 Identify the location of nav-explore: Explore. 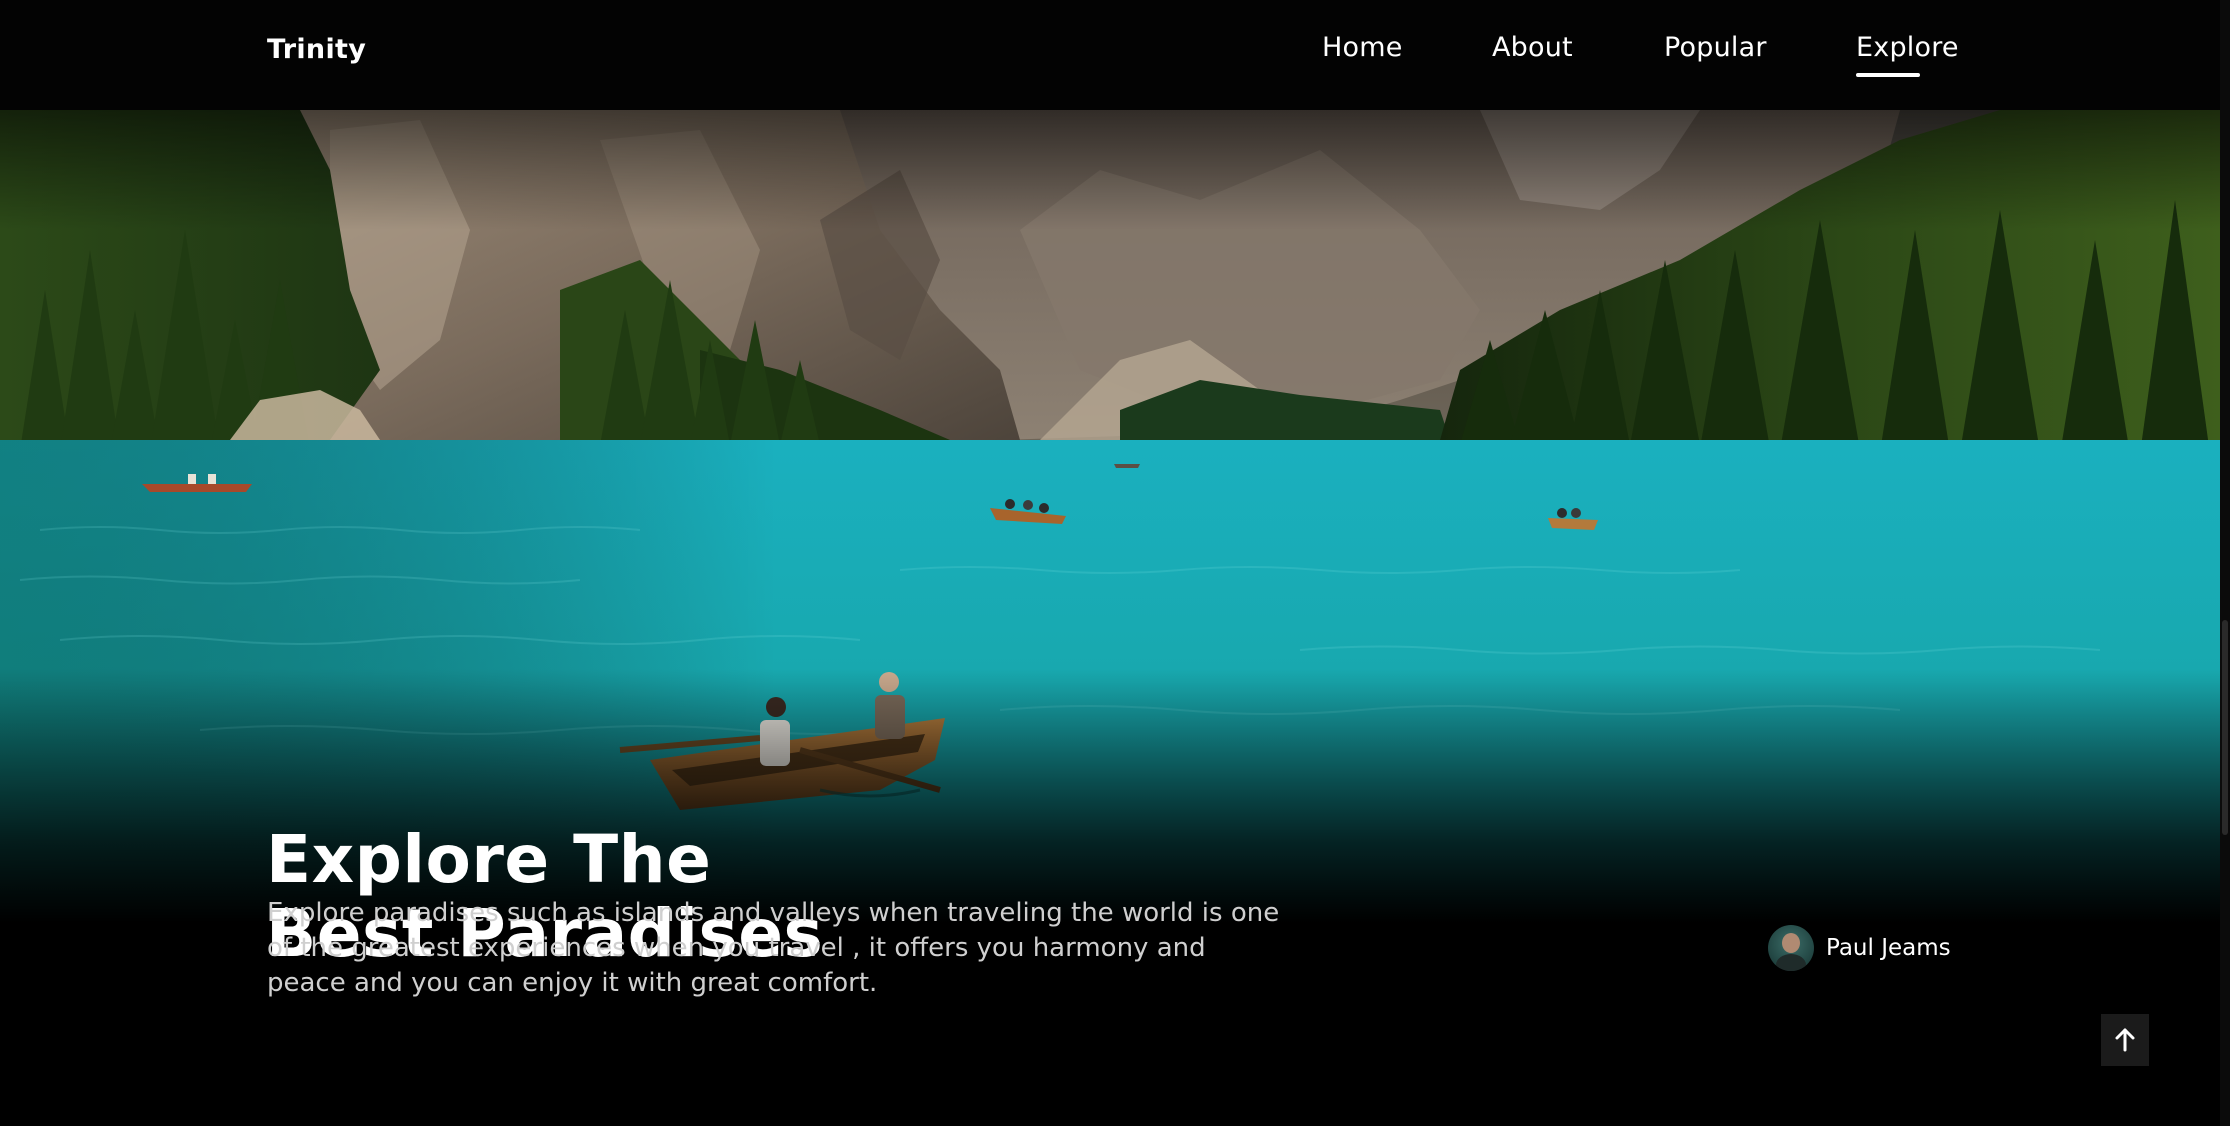
(1907, 54).